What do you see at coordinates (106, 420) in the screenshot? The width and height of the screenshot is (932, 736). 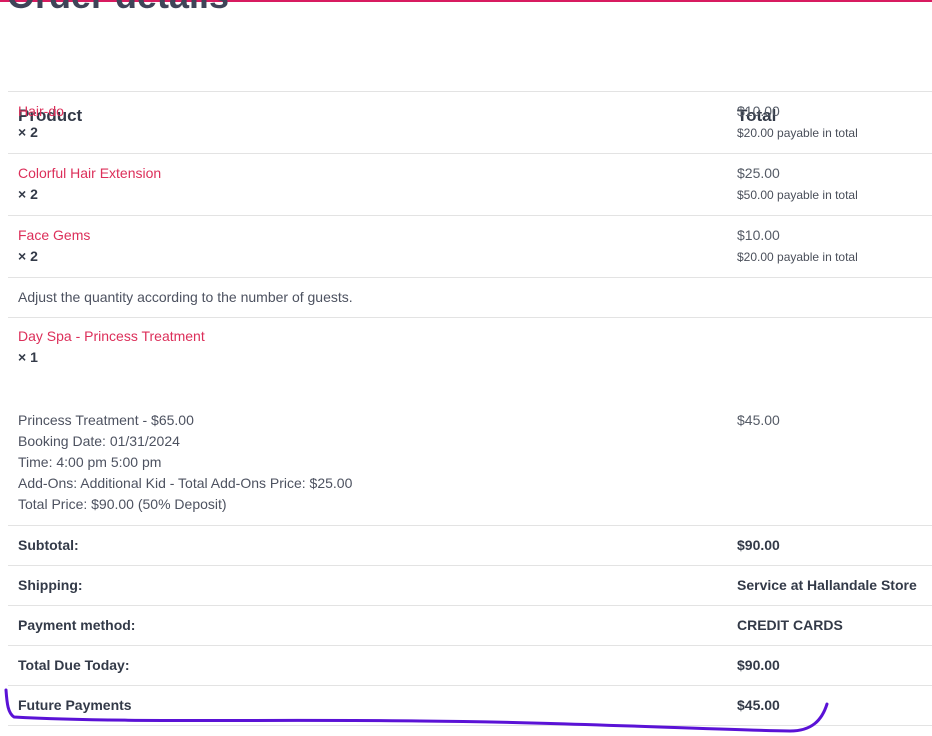 I see `booking-detail-line: Princess Treatment - $65.00` at bounding box center [106, 420].